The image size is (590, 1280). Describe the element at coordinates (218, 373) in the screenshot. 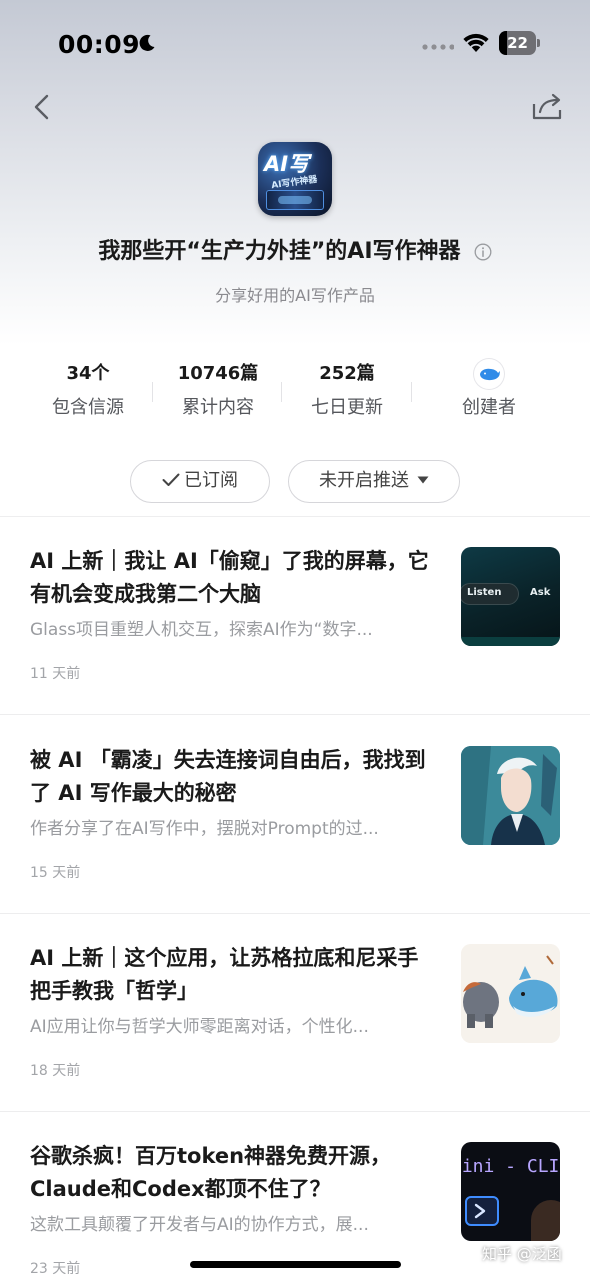

I see `stat-value: 10746篇` at that location.